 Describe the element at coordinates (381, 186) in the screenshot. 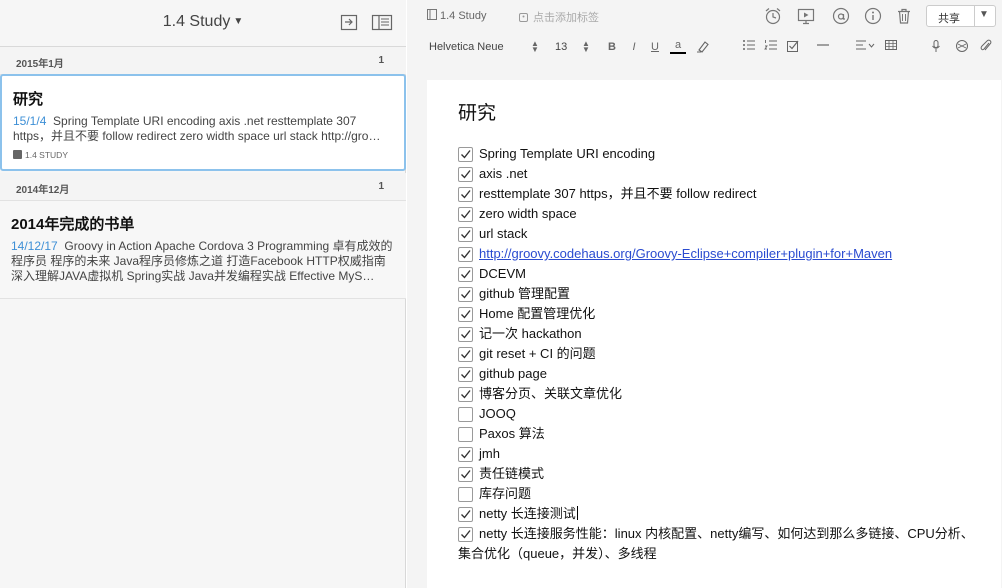

I see `month-count: 1` at that location.